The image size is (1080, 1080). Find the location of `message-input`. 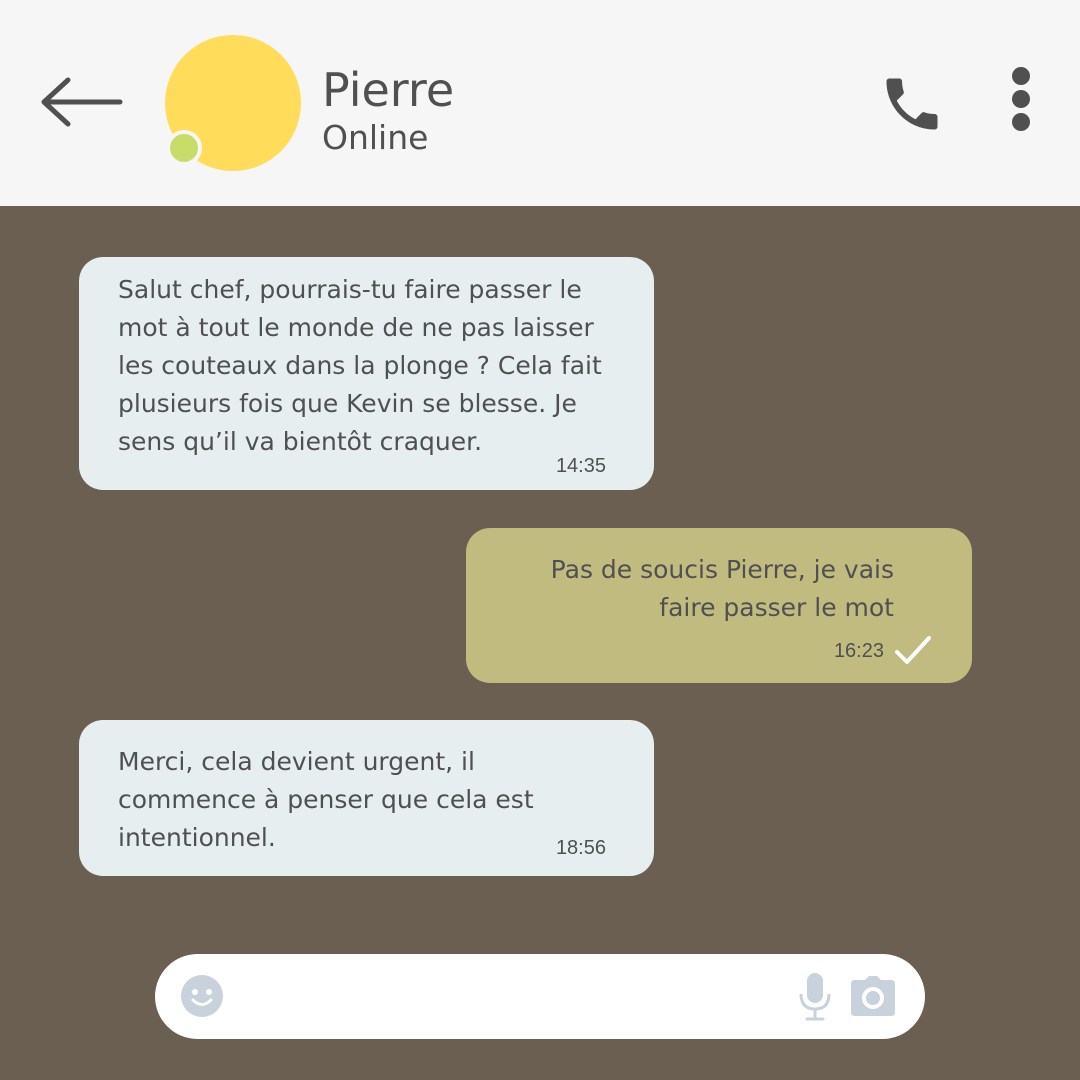

message-input is located at coordinates (512, 997).